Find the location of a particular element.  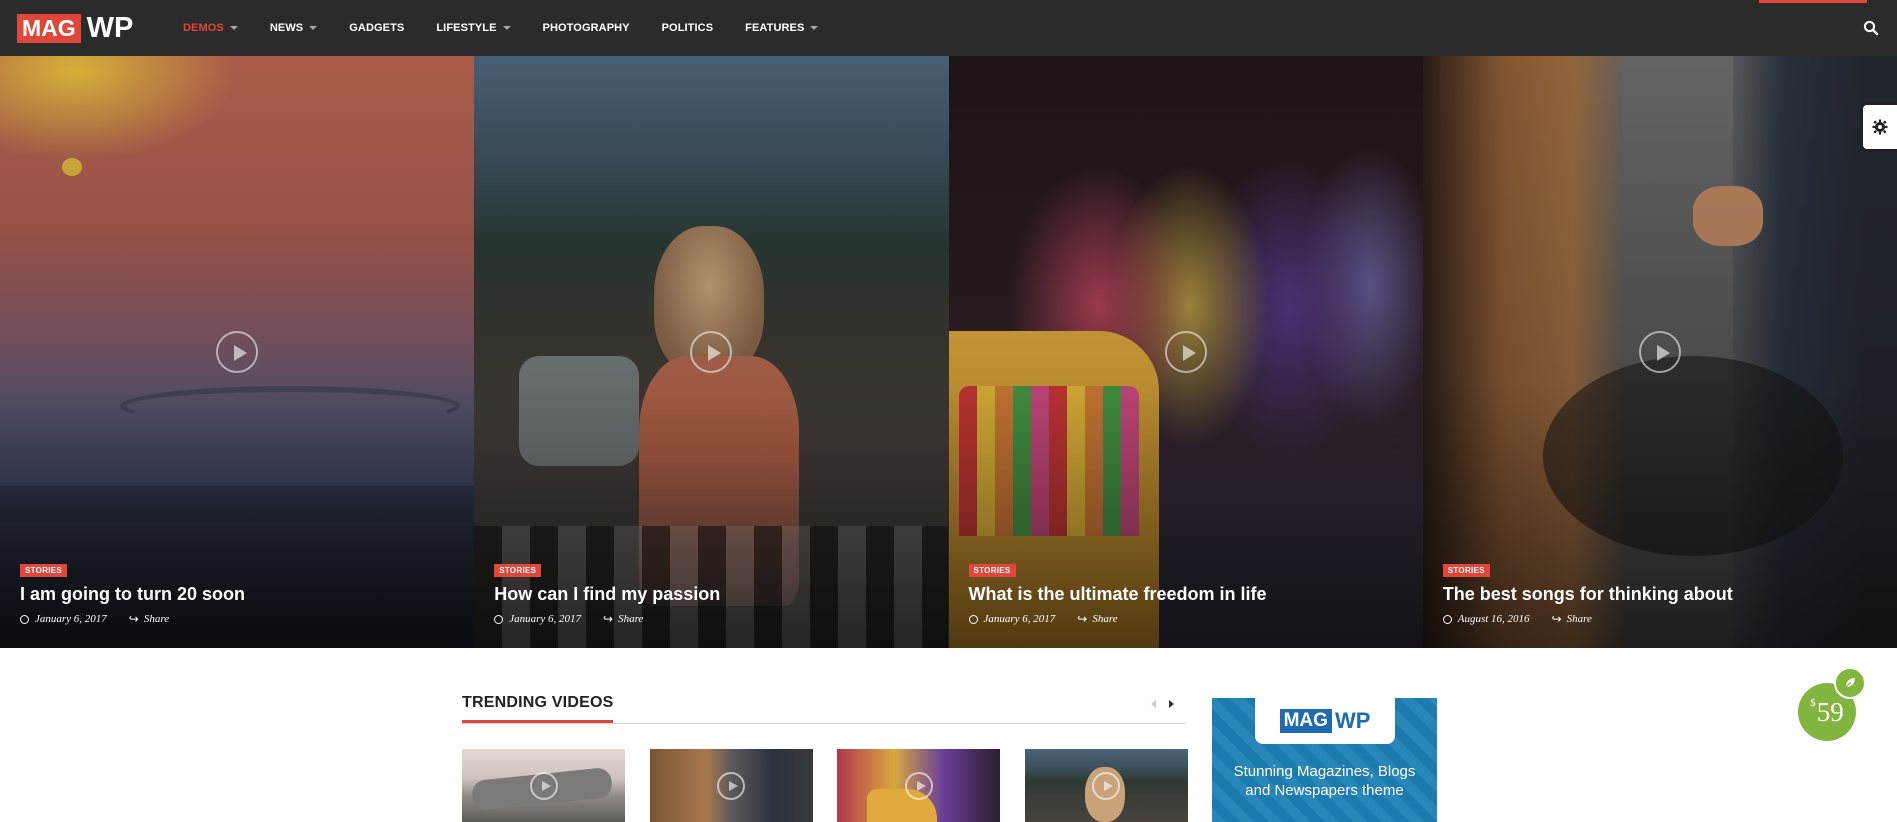

nav-label: POLITICS is located at coordinates (687, 28).